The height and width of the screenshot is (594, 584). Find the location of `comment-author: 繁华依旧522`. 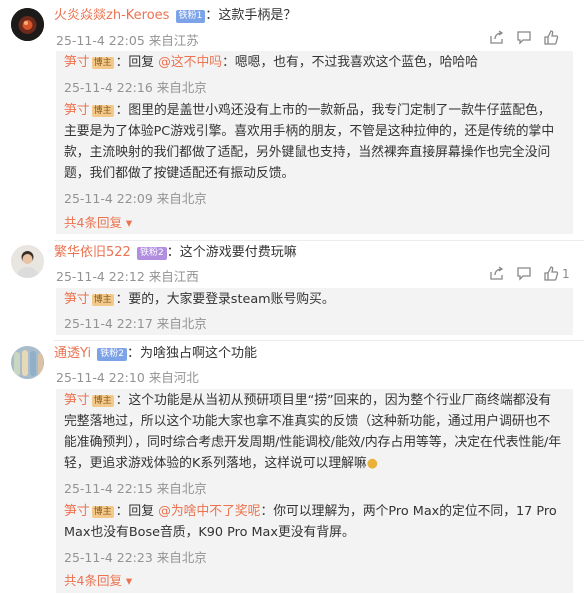

comment-author: 繁华依旧522 is located at coordinates (92, 252).